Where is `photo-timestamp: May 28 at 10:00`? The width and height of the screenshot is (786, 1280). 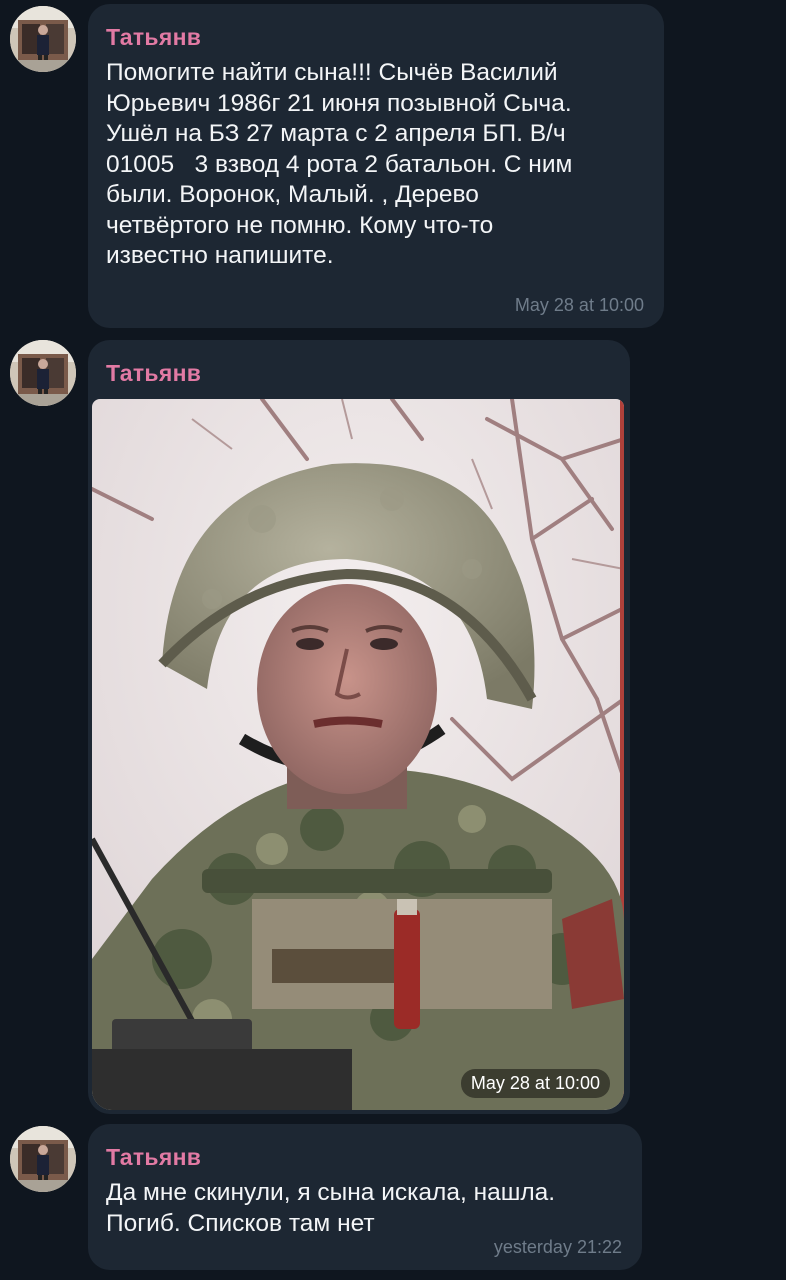
photo-timestamp: May 28 at 10:00 is located at coordinates (535, 1083).